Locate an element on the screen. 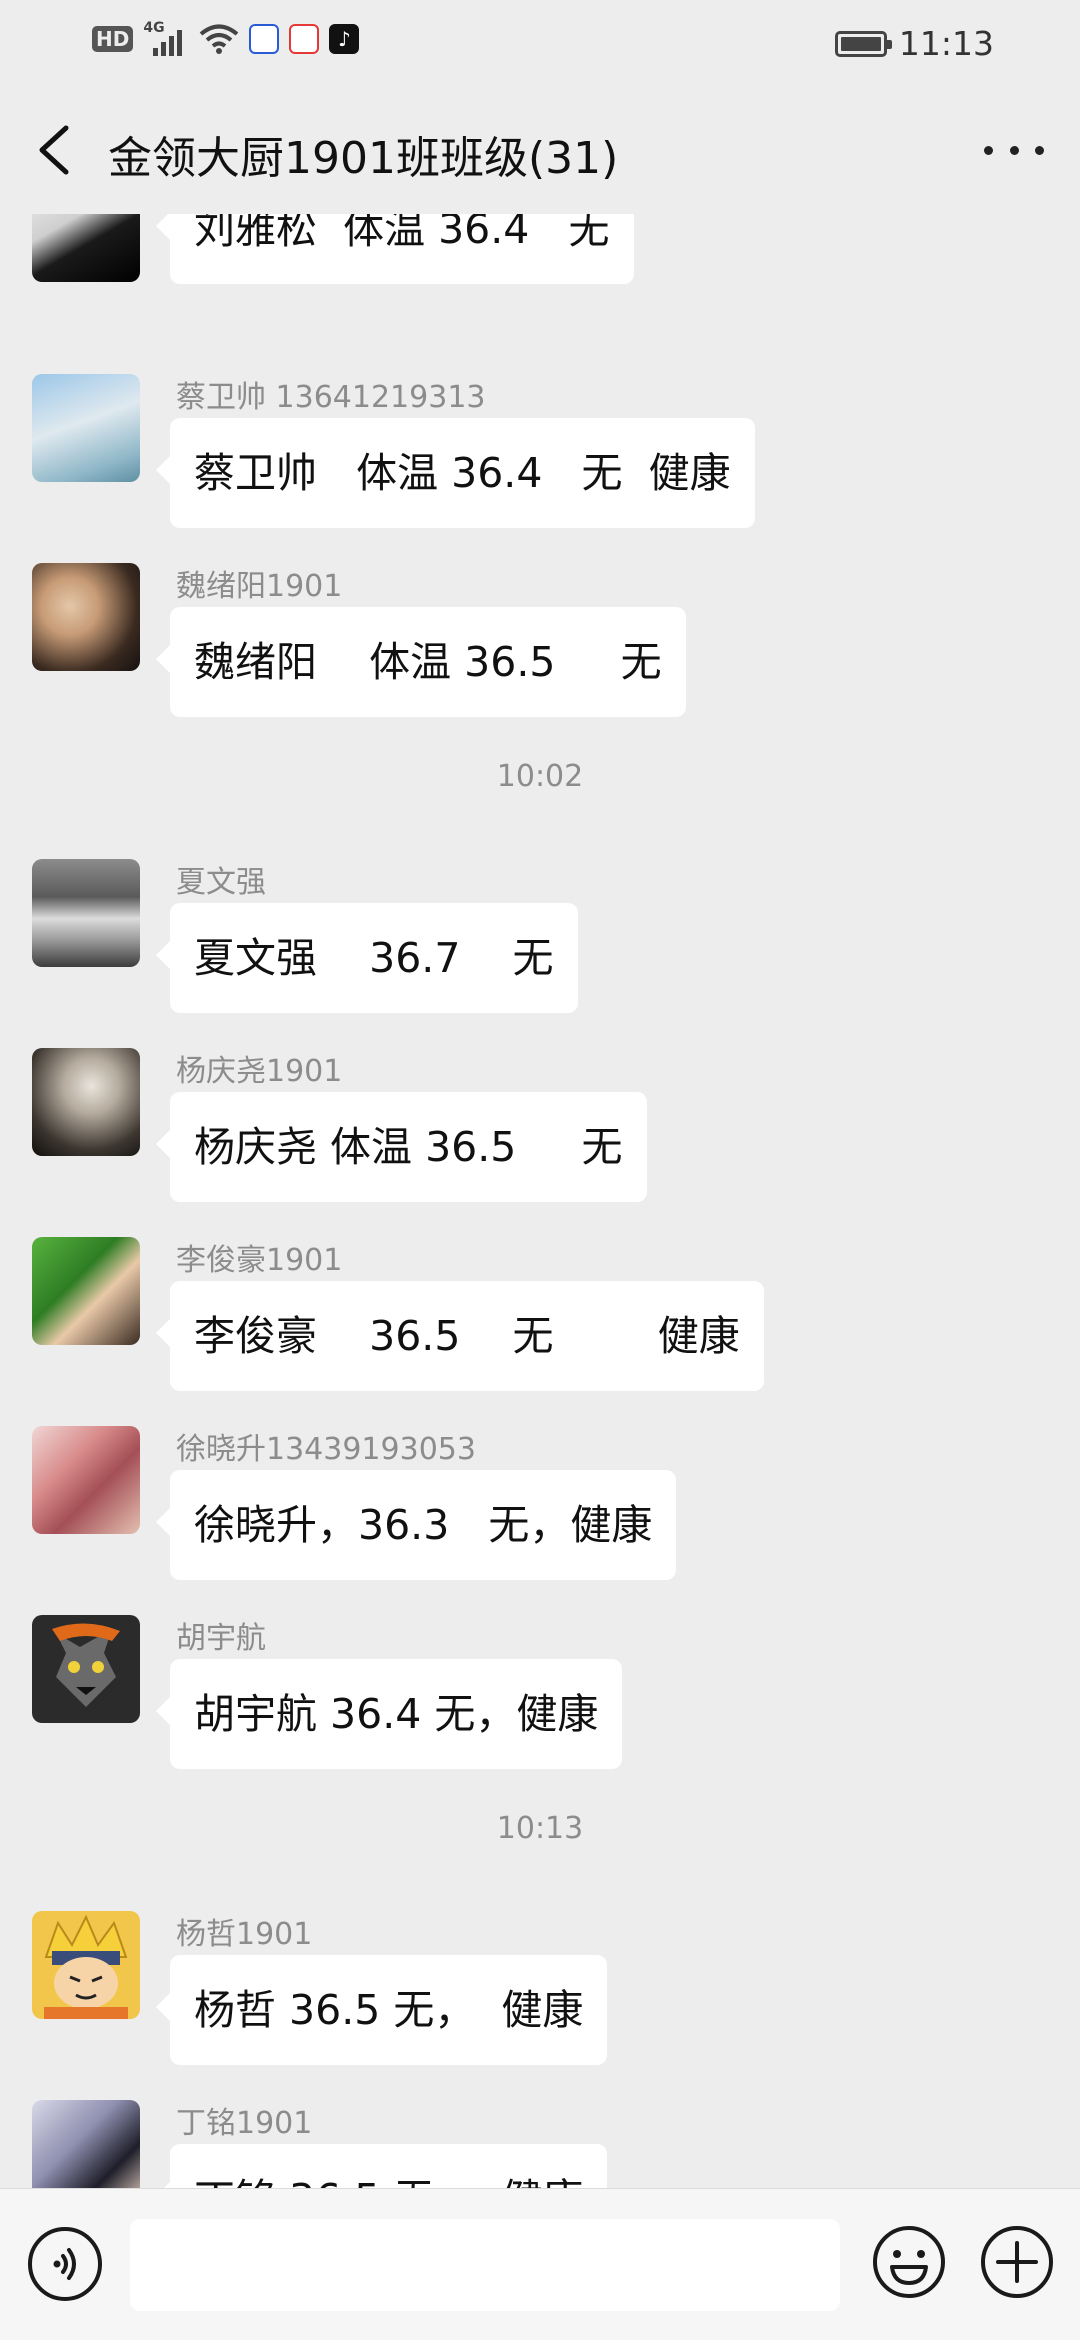 This screenshot has height=2340, width=1080. emoji-icon is located at coordinates (909, 2262).